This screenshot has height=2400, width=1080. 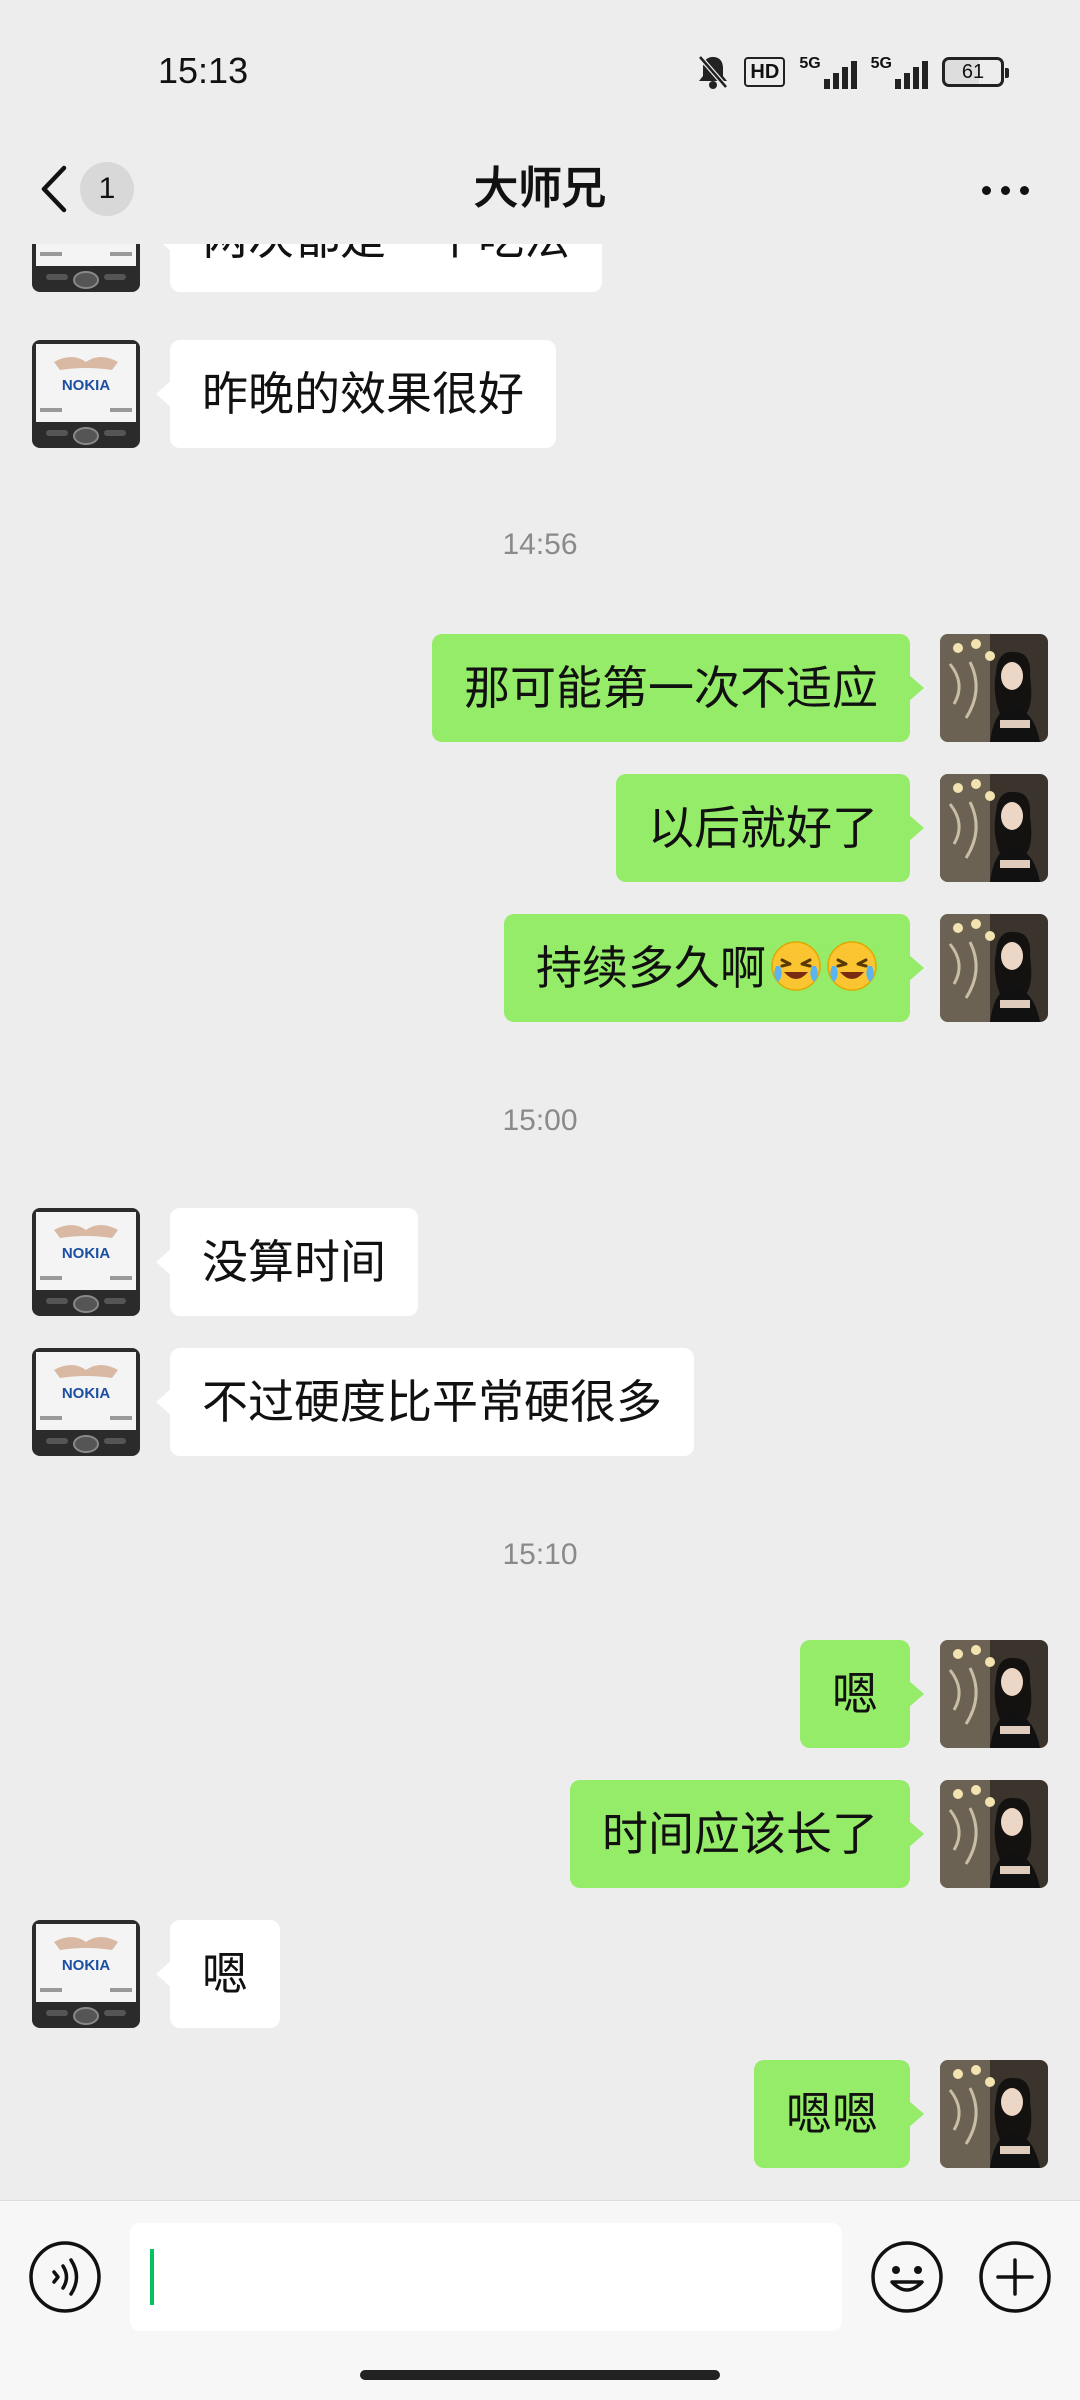 I want to click on message-bubble: 昨晚的效果很好, so click(x=356, y=394).